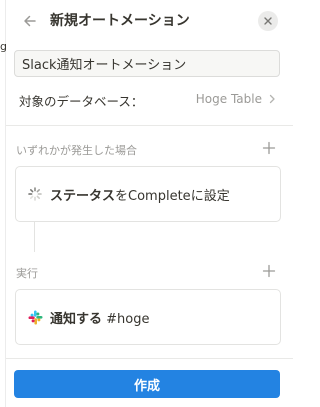 This screenshot has height=407, width=320. Describe the element at coordinates (159, 196) in the screenshot. I see `trigger-value: Complete` at that location.